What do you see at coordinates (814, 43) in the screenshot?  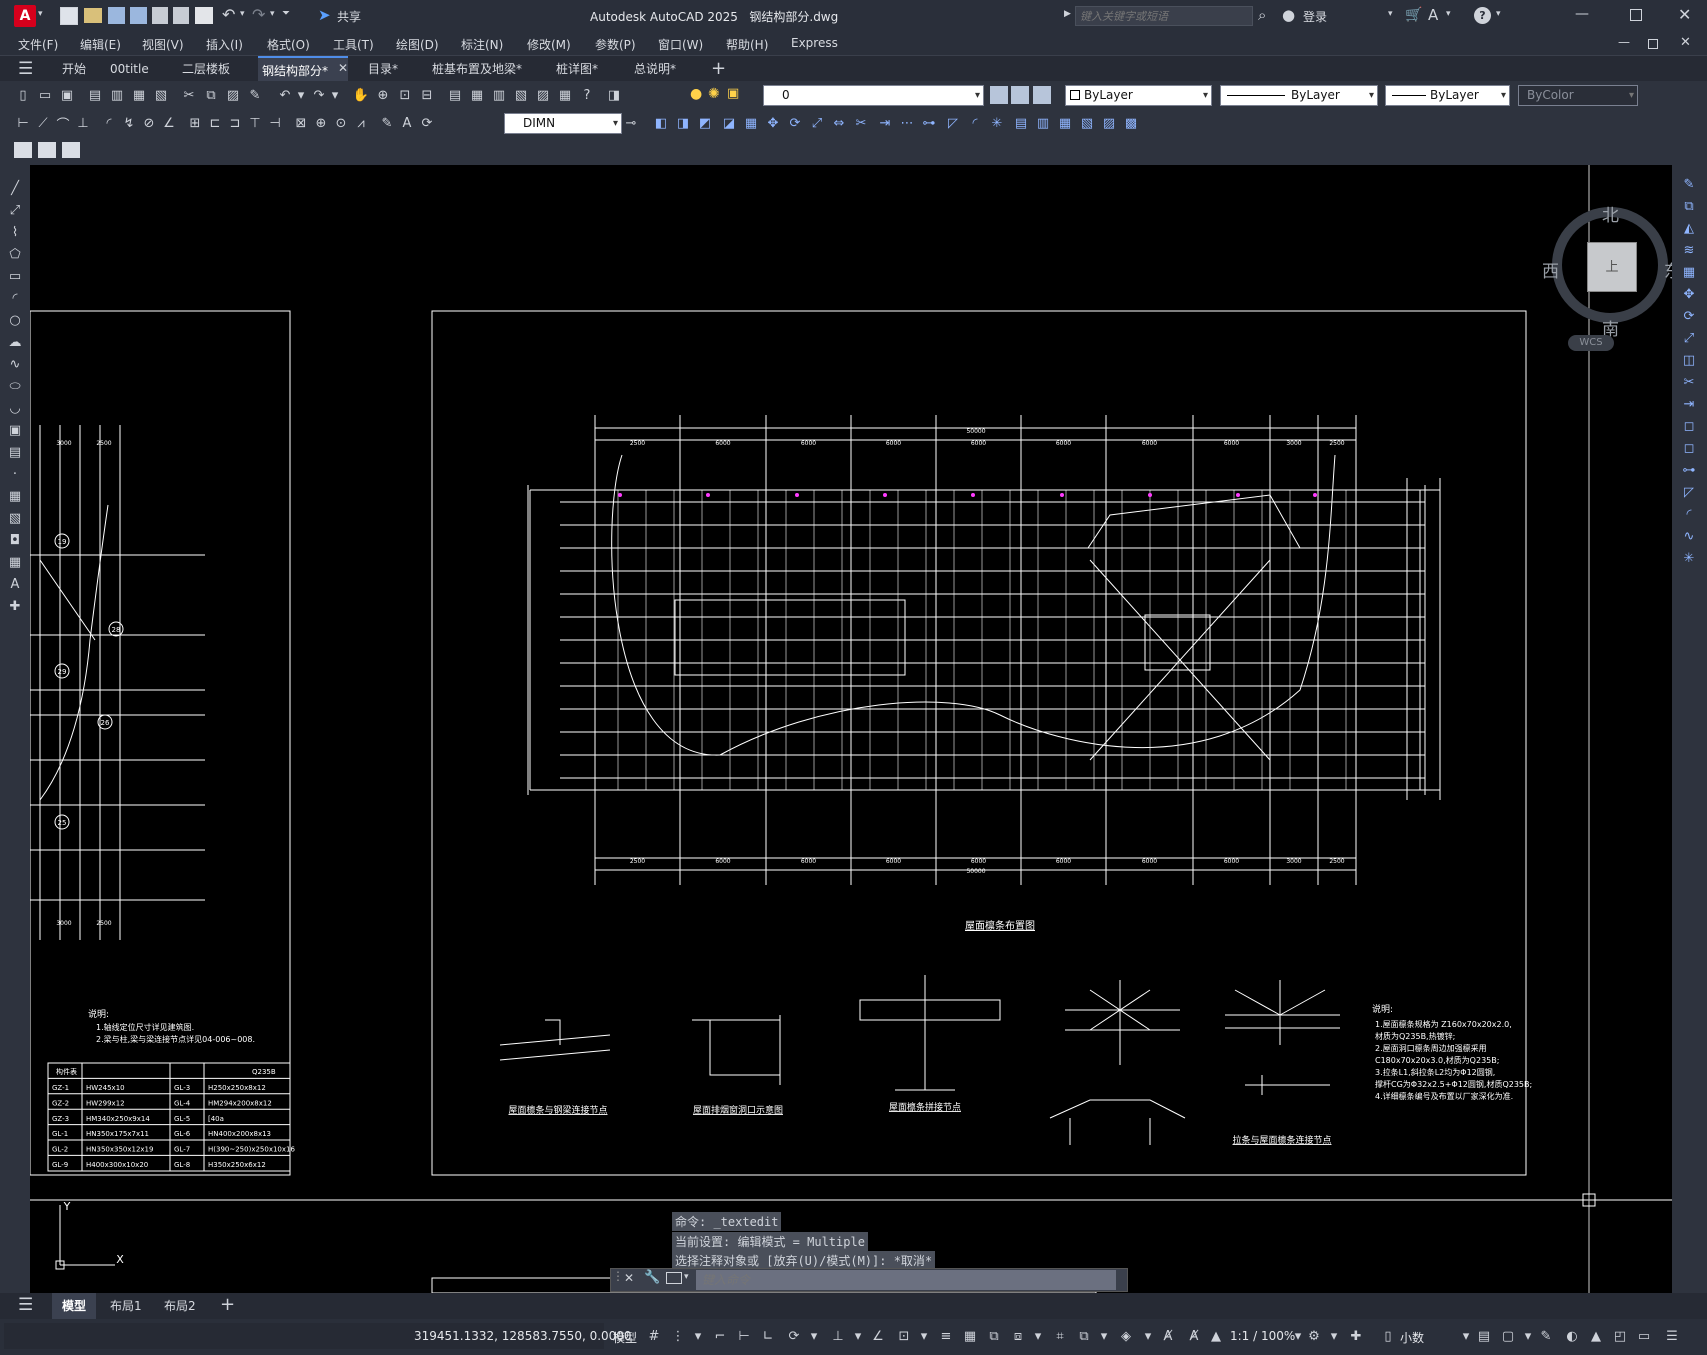 I see `menu-express: Express` at bounding box center [814, 43].